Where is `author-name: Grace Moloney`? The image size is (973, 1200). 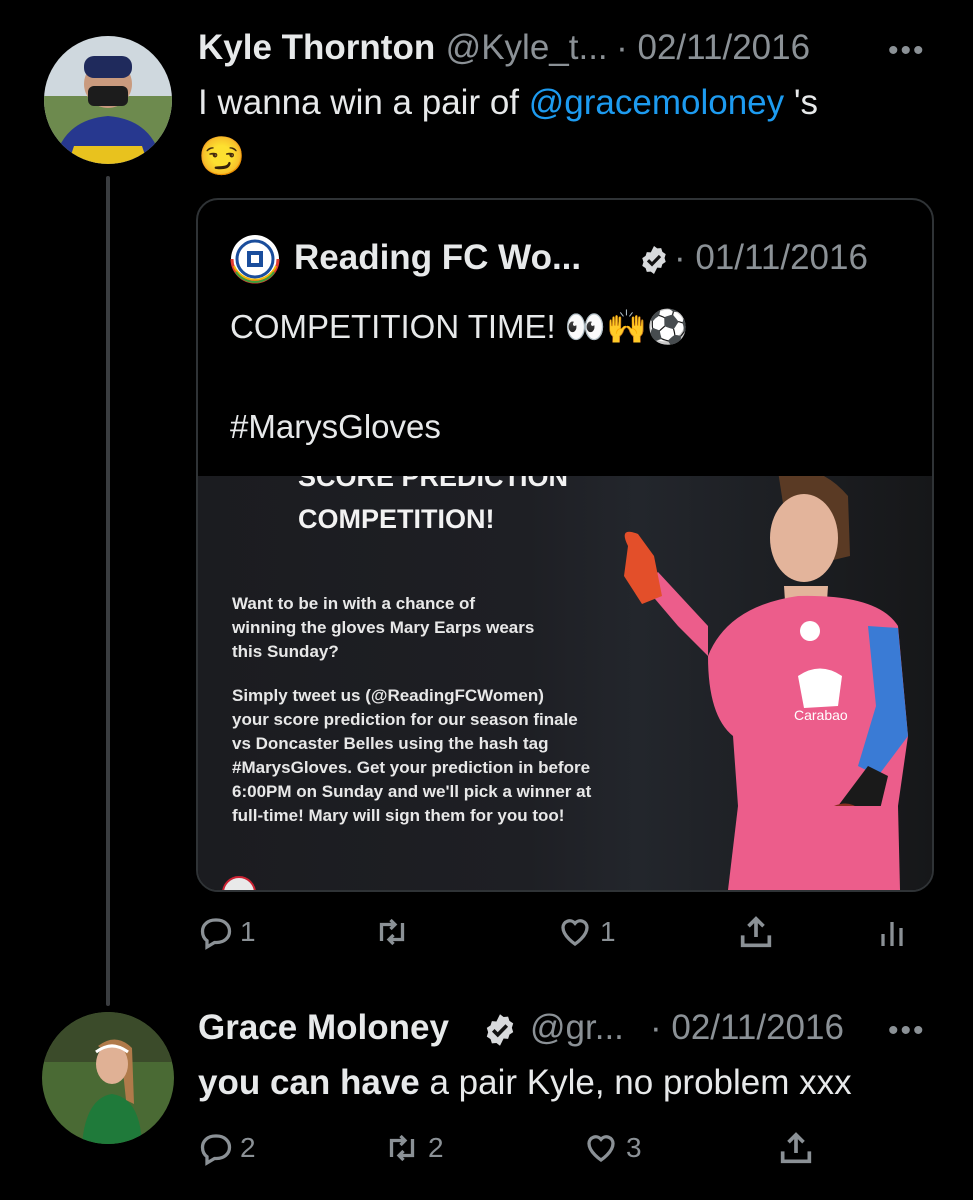 author-name: Grace Moloney is located at coordinates (323, 1027).